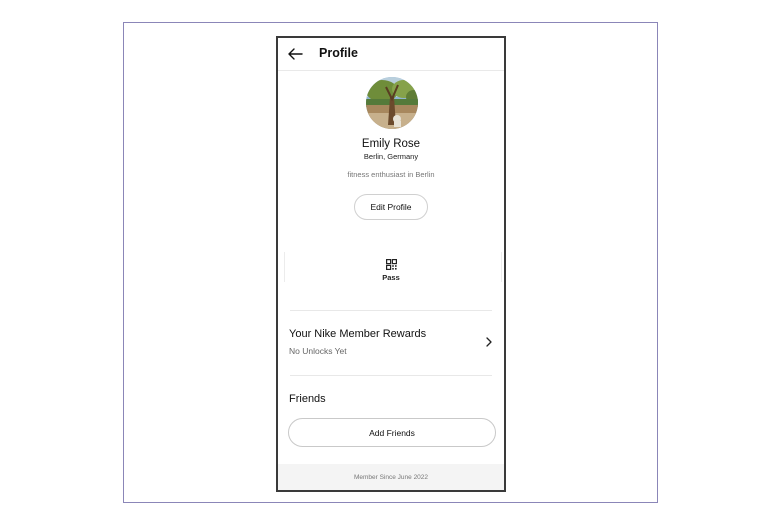  What do you see at coordinates (391, 156) in the screenshot?
I see `user-location: Berlin, Germany` at bounding box center [391, 156].